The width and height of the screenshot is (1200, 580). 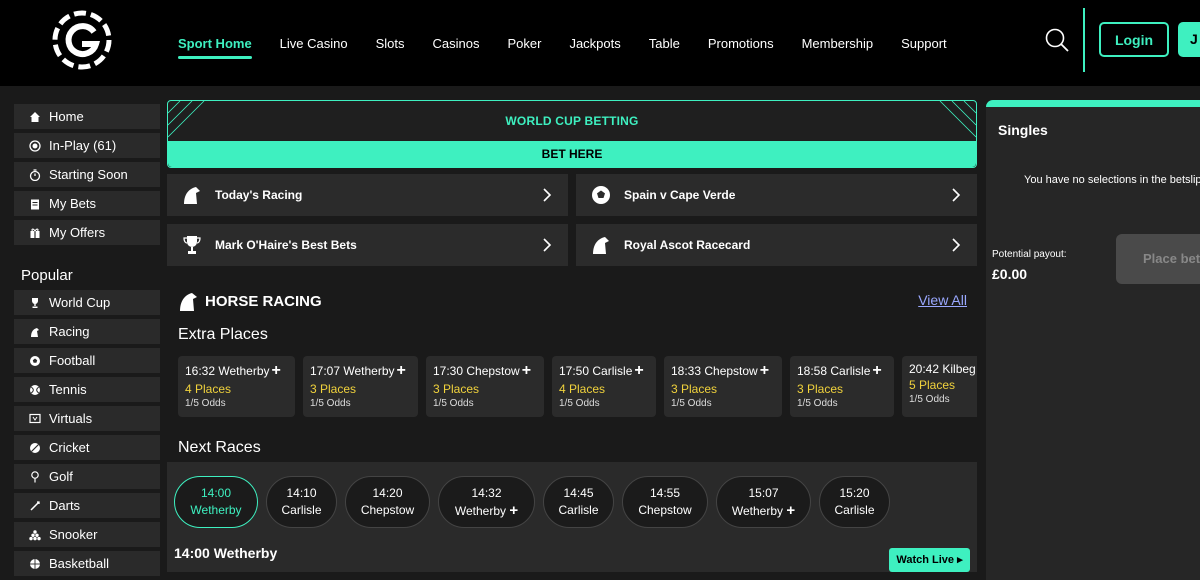 I want to click on brand-logo-icon, so click(x=82, y=40).